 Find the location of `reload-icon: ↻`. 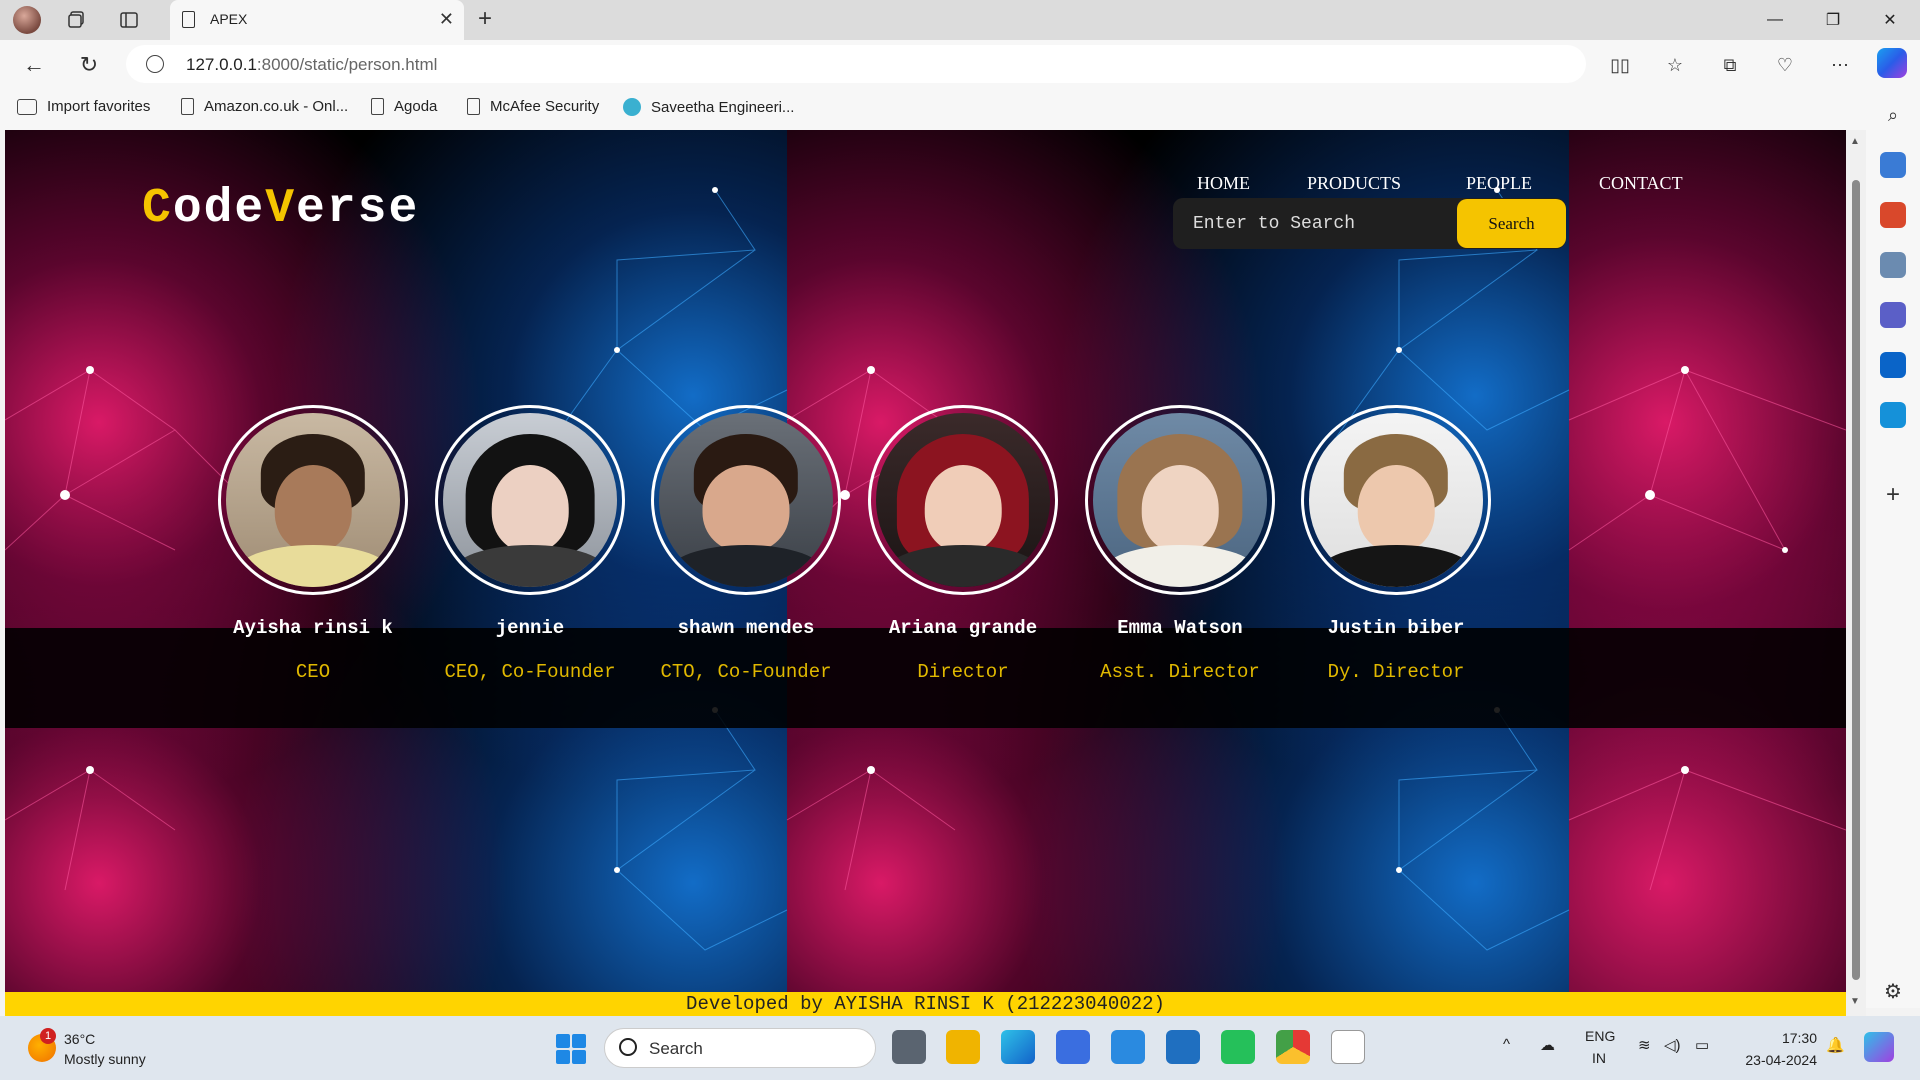

reload-icon: ↻ is located at coordinates (89, 65).